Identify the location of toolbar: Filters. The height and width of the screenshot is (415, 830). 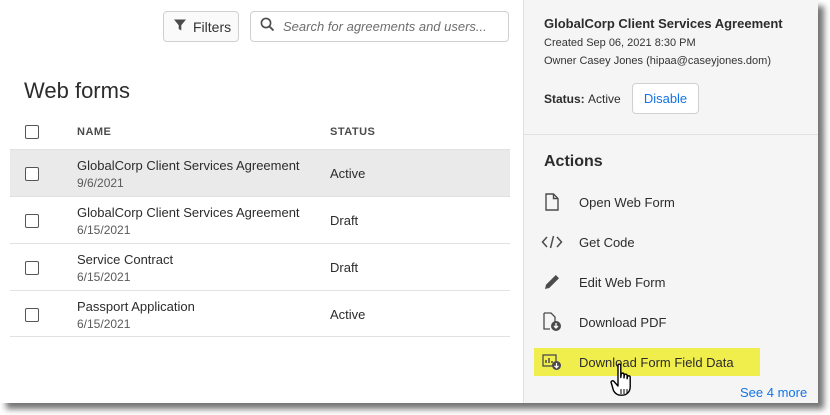
(261, 28).